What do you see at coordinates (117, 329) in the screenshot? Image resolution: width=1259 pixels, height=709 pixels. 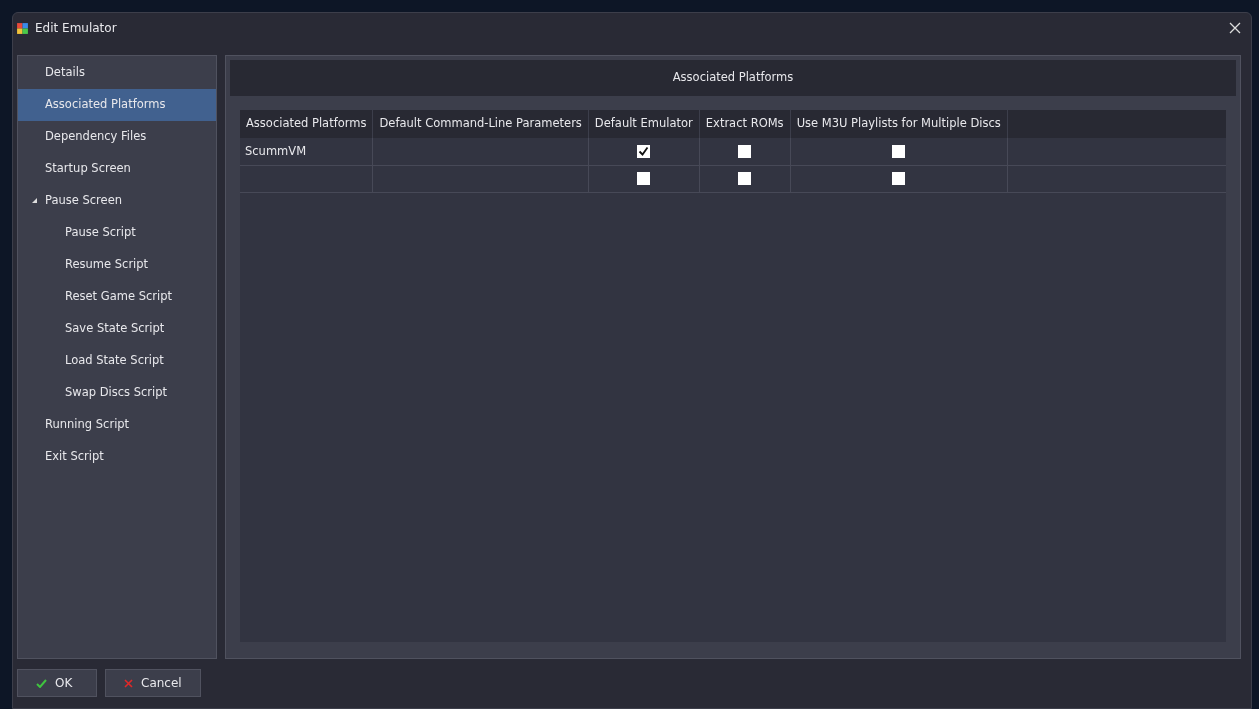 I see `sidebar-item: Save State Script` at bounding box center [117, 329].